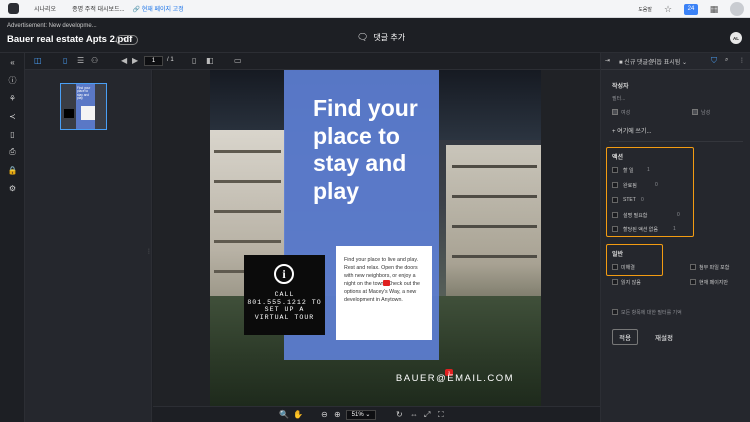 The image size is (750, 422). Describe the element at coordinates (651, 313) in the screenshot. I see `remember-filter-label: 모든 항목에 대한 필터를 기억` at that location.